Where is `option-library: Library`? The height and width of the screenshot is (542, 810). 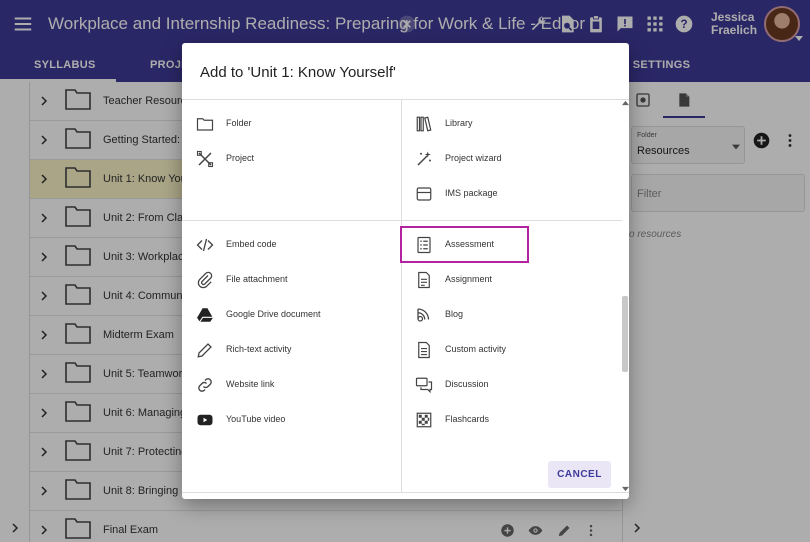 option-library: Library is located at coordinates (510, 124).